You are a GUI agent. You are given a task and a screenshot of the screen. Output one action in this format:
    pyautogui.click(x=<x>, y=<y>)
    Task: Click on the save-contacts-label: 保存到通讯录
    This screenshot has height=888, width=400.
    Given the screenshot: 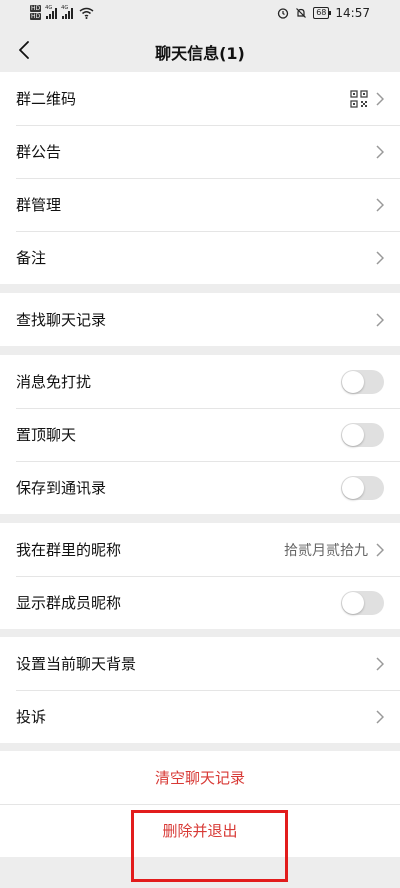 What is the action you would take?
    pyautogui.click(x=61, y=488)
    